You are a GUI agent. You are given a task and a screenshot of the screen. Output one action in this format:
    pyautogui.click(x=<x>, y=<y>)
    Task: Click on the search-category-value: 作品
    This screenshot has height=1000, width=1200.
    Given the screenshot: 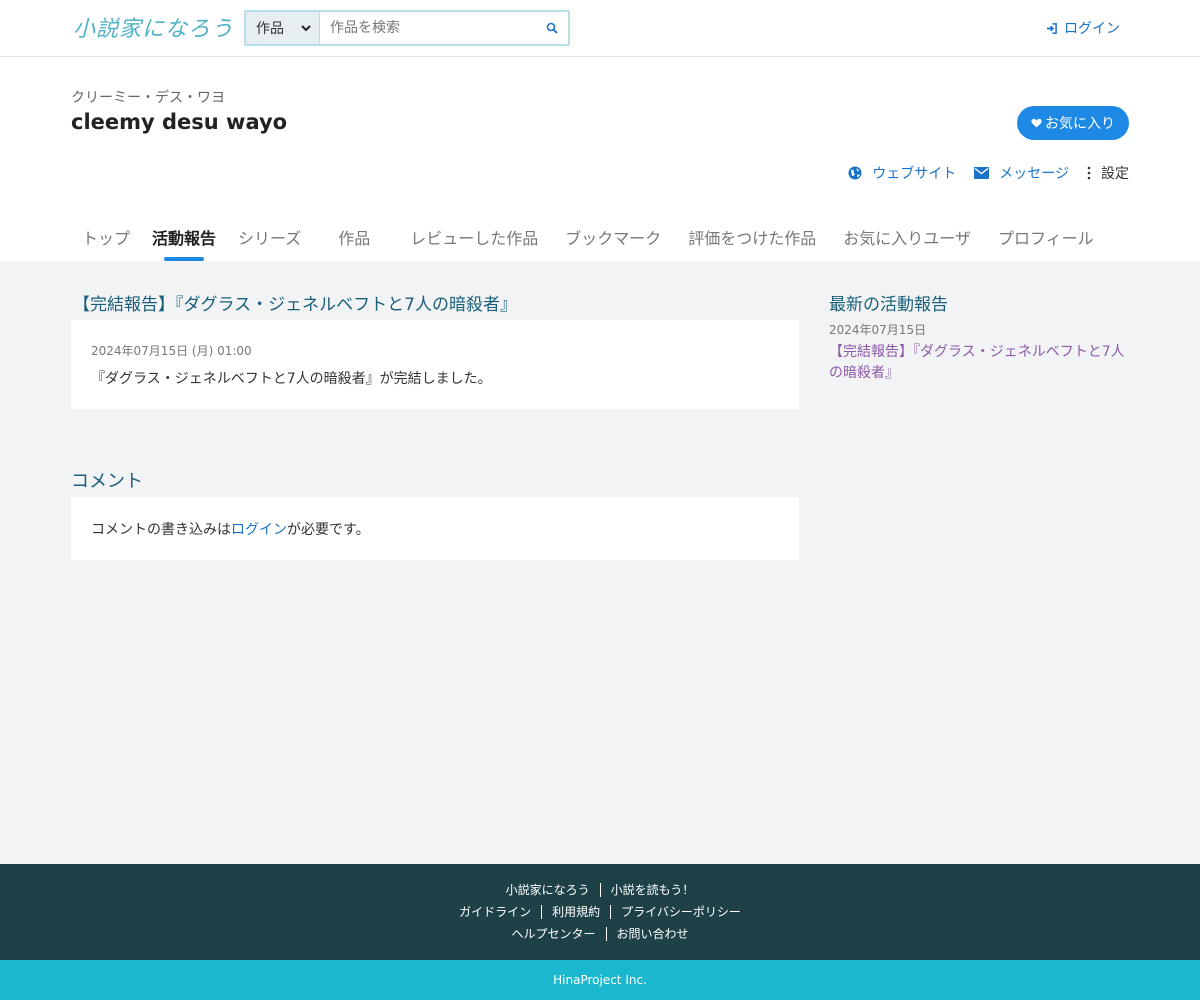 What is the action you would take?
    pyautogui.click(x=270, y=29)
    